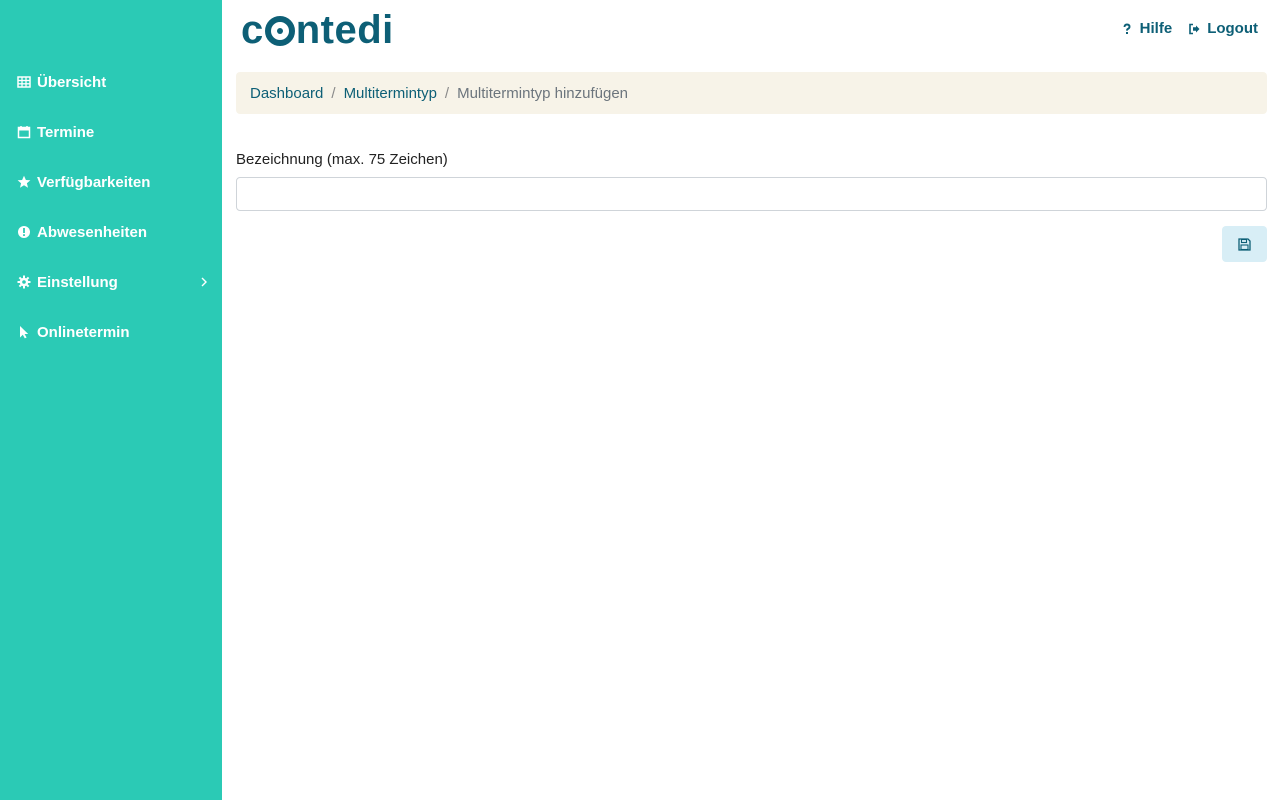 This screenshot has height=800, width=1280. What do you see at coordinates (543, 93) in the screenshot?
I see `breadcrumb-current: Multitermintyp hinzufügen` at bounding box center [543, 93].